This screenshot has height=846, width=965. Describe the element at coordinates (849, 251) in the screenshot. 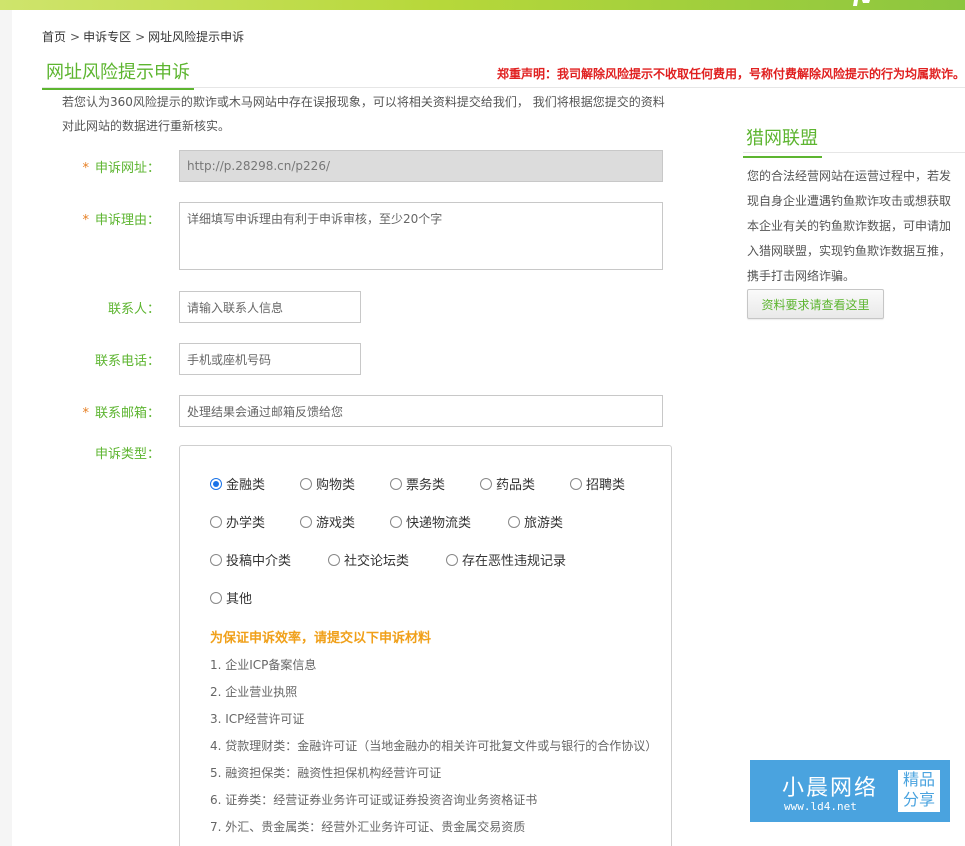

I see `sidebar-line: 入猎网联盟，实现钓鱼欺诈数据互推，` at that location.